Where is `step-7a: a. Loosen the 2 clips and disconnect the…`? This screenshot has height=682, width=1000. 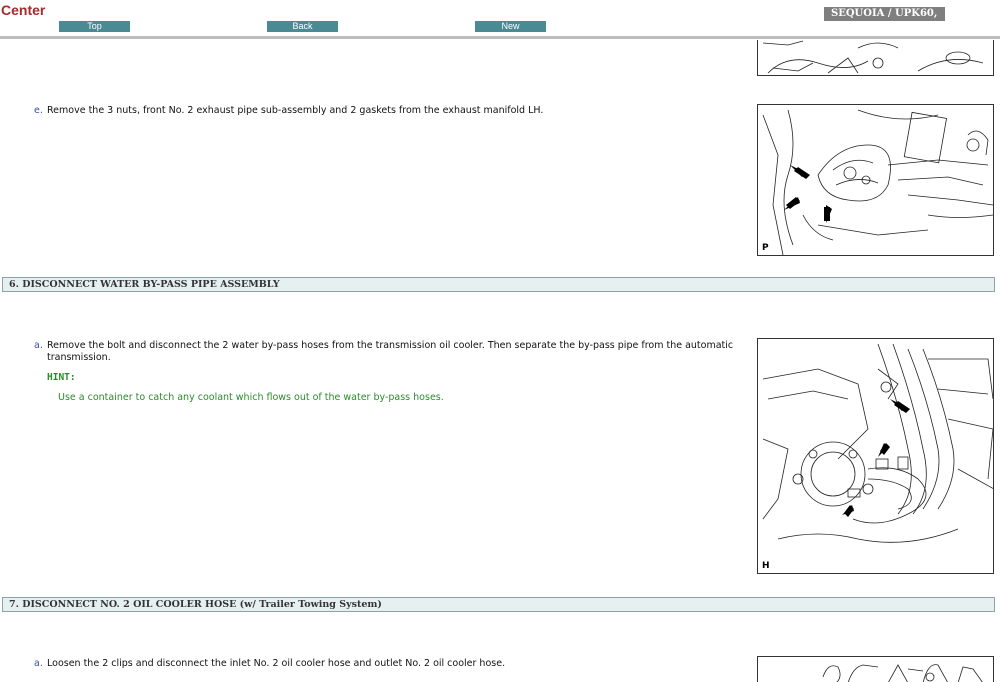
step-7a: a. Loosen the 2 clips and disconnect the… is located at coordinates (394, 664).